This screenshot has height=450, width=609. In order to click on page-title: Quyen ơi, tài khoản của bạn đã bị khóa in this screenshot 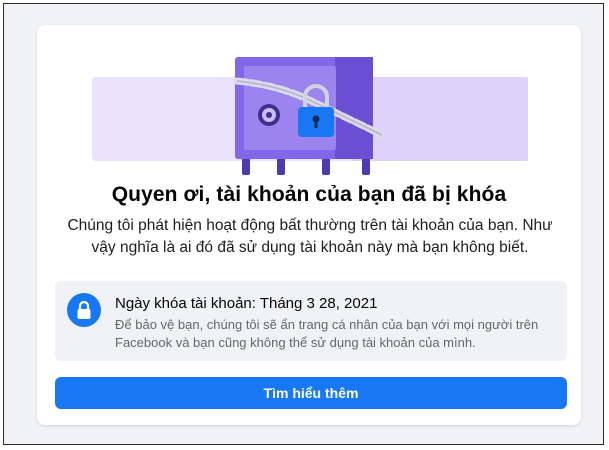, I will do `click(309, 194)`.